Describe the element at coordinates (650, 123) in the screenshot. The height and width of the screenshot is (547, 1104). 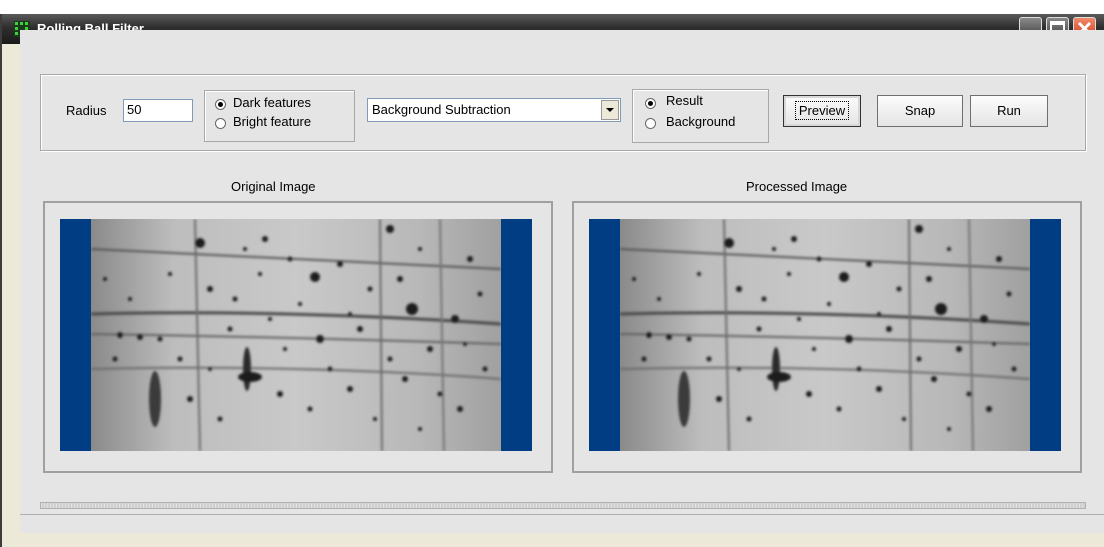
I see `background-radio` at that location.